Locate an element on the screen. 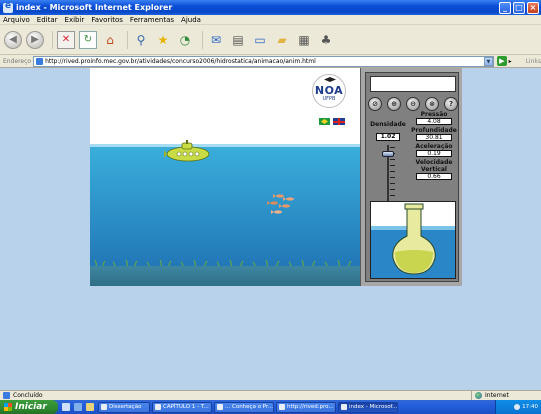 This screenshot has height=414, width=541. show-desktop-icon is located at coordinates (66, 407).